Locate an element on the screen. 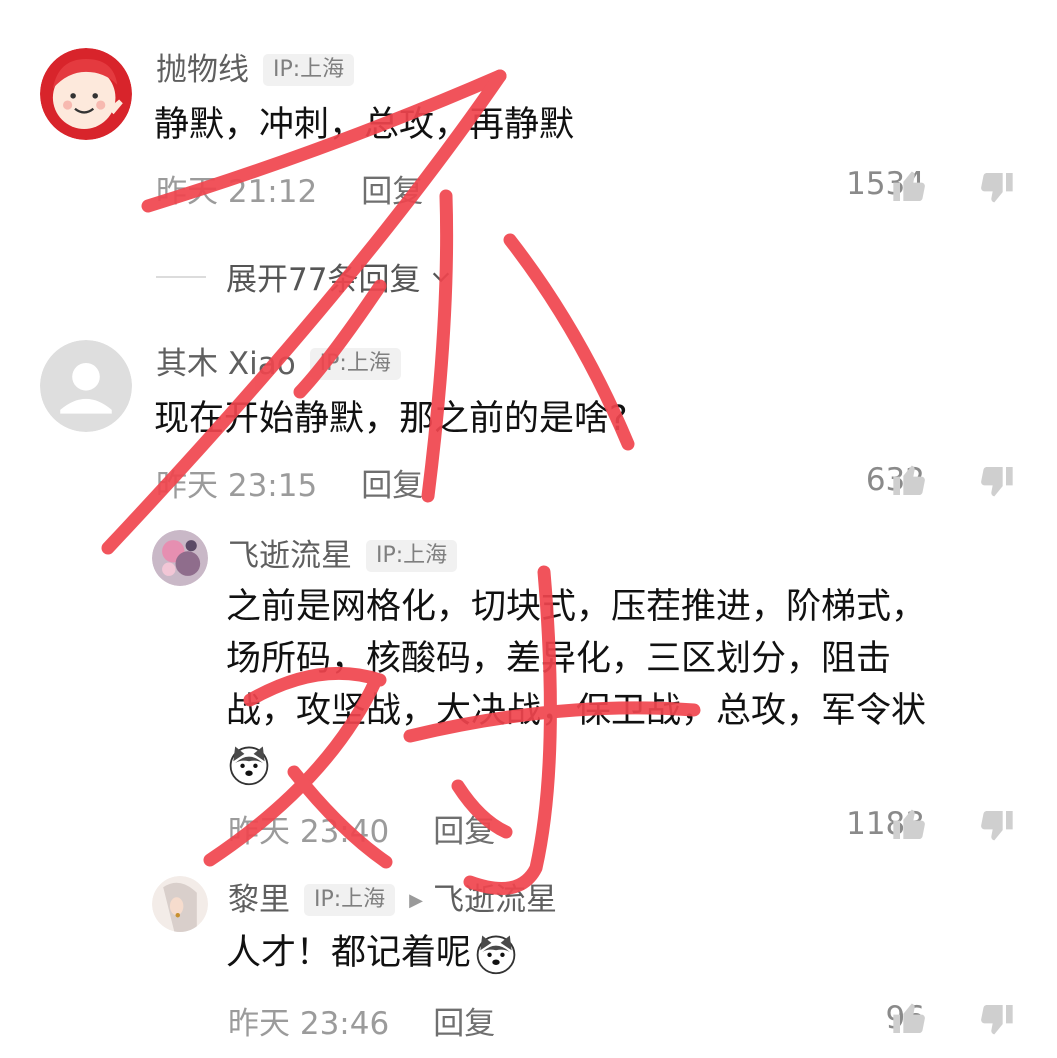  expand-replies-label: 展开77条回复 is located at coordinates (323, 280).